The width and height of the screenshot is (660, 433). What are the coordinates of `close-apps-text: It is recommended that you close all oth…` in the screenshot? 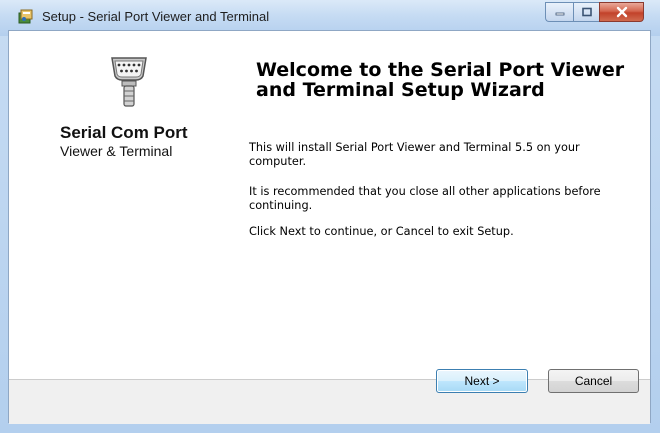 It's located at (425, 198).